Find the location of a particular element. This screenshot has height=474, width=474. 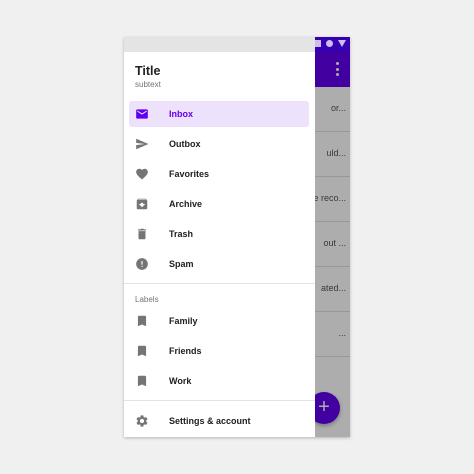

drawer-title: Title is located at coordinates (148, 71).